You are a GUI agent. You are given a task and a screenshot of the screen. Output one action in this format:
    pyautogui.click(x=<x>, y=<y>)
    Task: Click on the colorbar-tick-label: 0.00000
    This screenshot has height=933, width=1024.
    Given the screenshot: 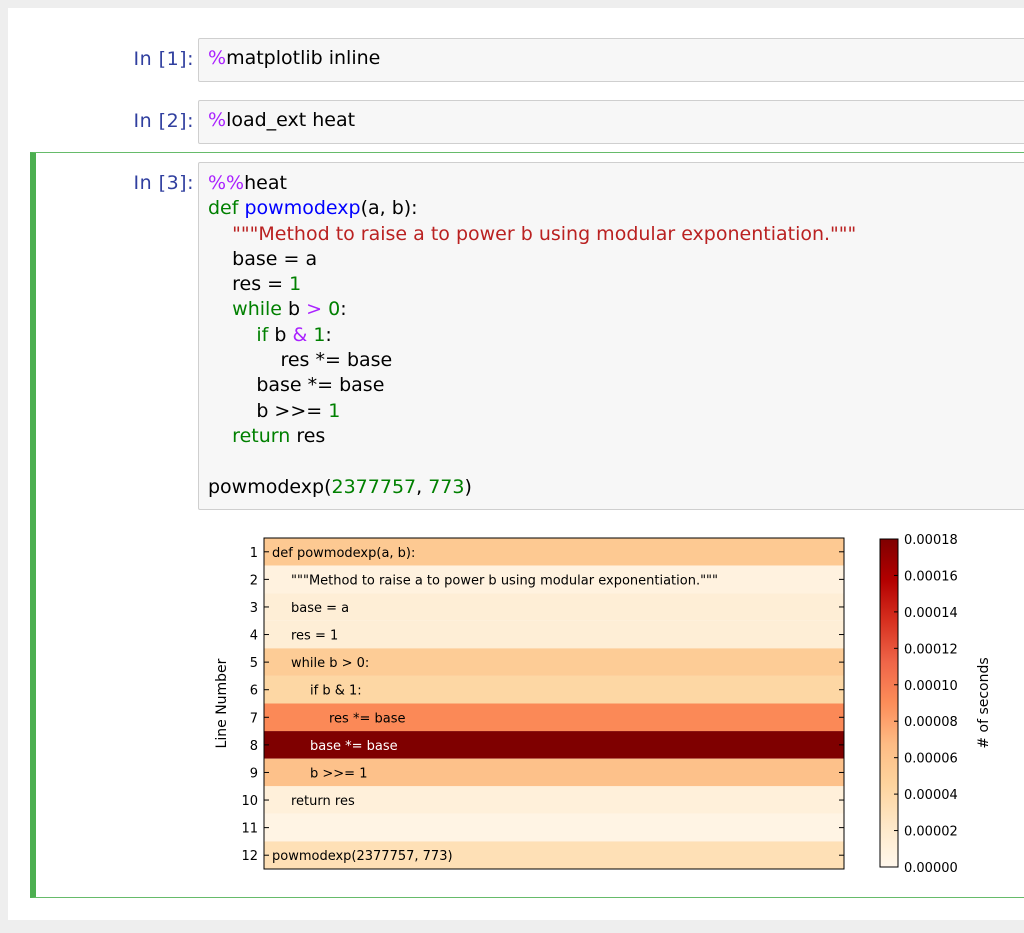 What is the action you would take?
    pyautogui.click(x=931, y=868)
    